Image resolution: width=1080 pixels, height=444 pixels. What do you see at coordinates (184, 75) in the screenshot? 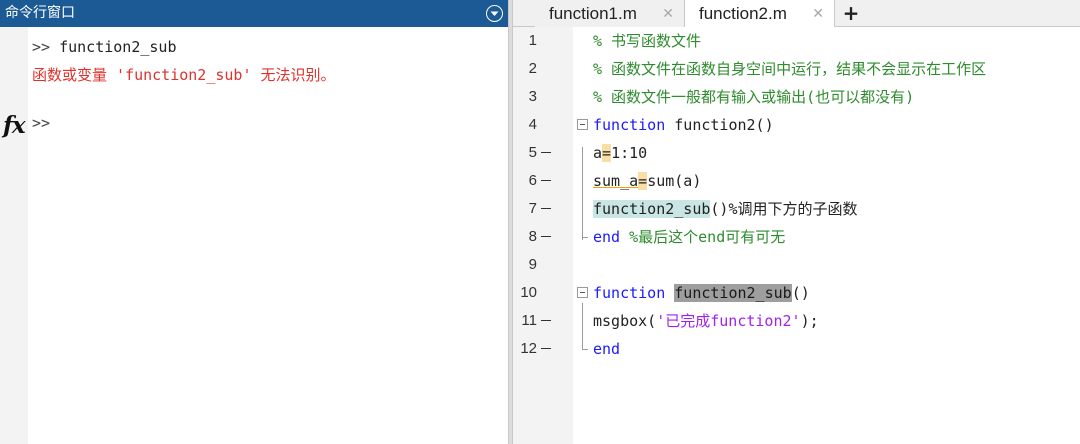
I see `error-message: 函数或变量 'function2_sub' 无法识别。` at bounding box center [184, 75].